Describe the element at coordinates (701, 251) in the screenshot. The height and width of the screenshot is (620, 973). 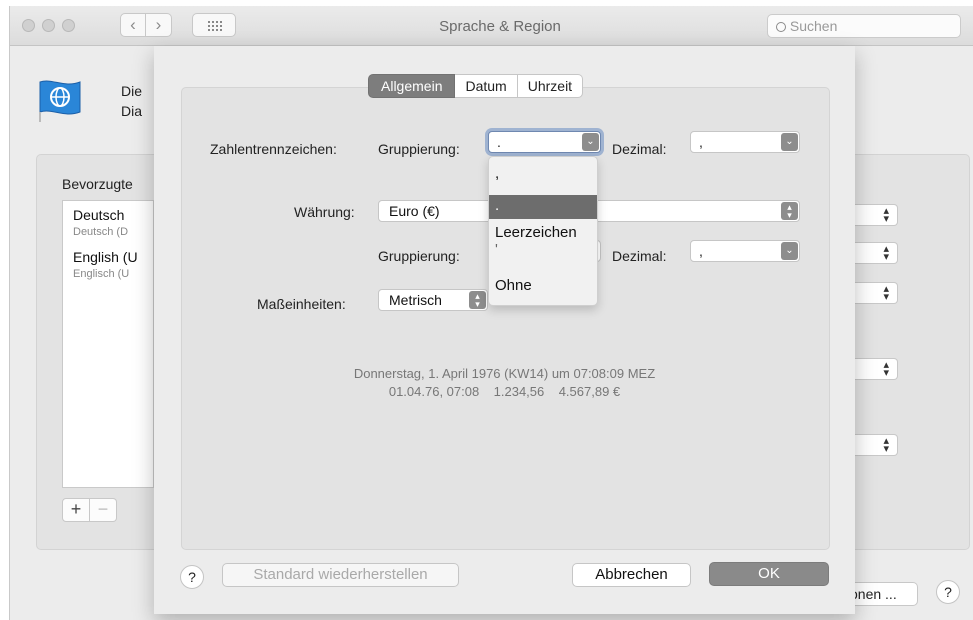
I see `currency-decimal-value: ,` at that location.